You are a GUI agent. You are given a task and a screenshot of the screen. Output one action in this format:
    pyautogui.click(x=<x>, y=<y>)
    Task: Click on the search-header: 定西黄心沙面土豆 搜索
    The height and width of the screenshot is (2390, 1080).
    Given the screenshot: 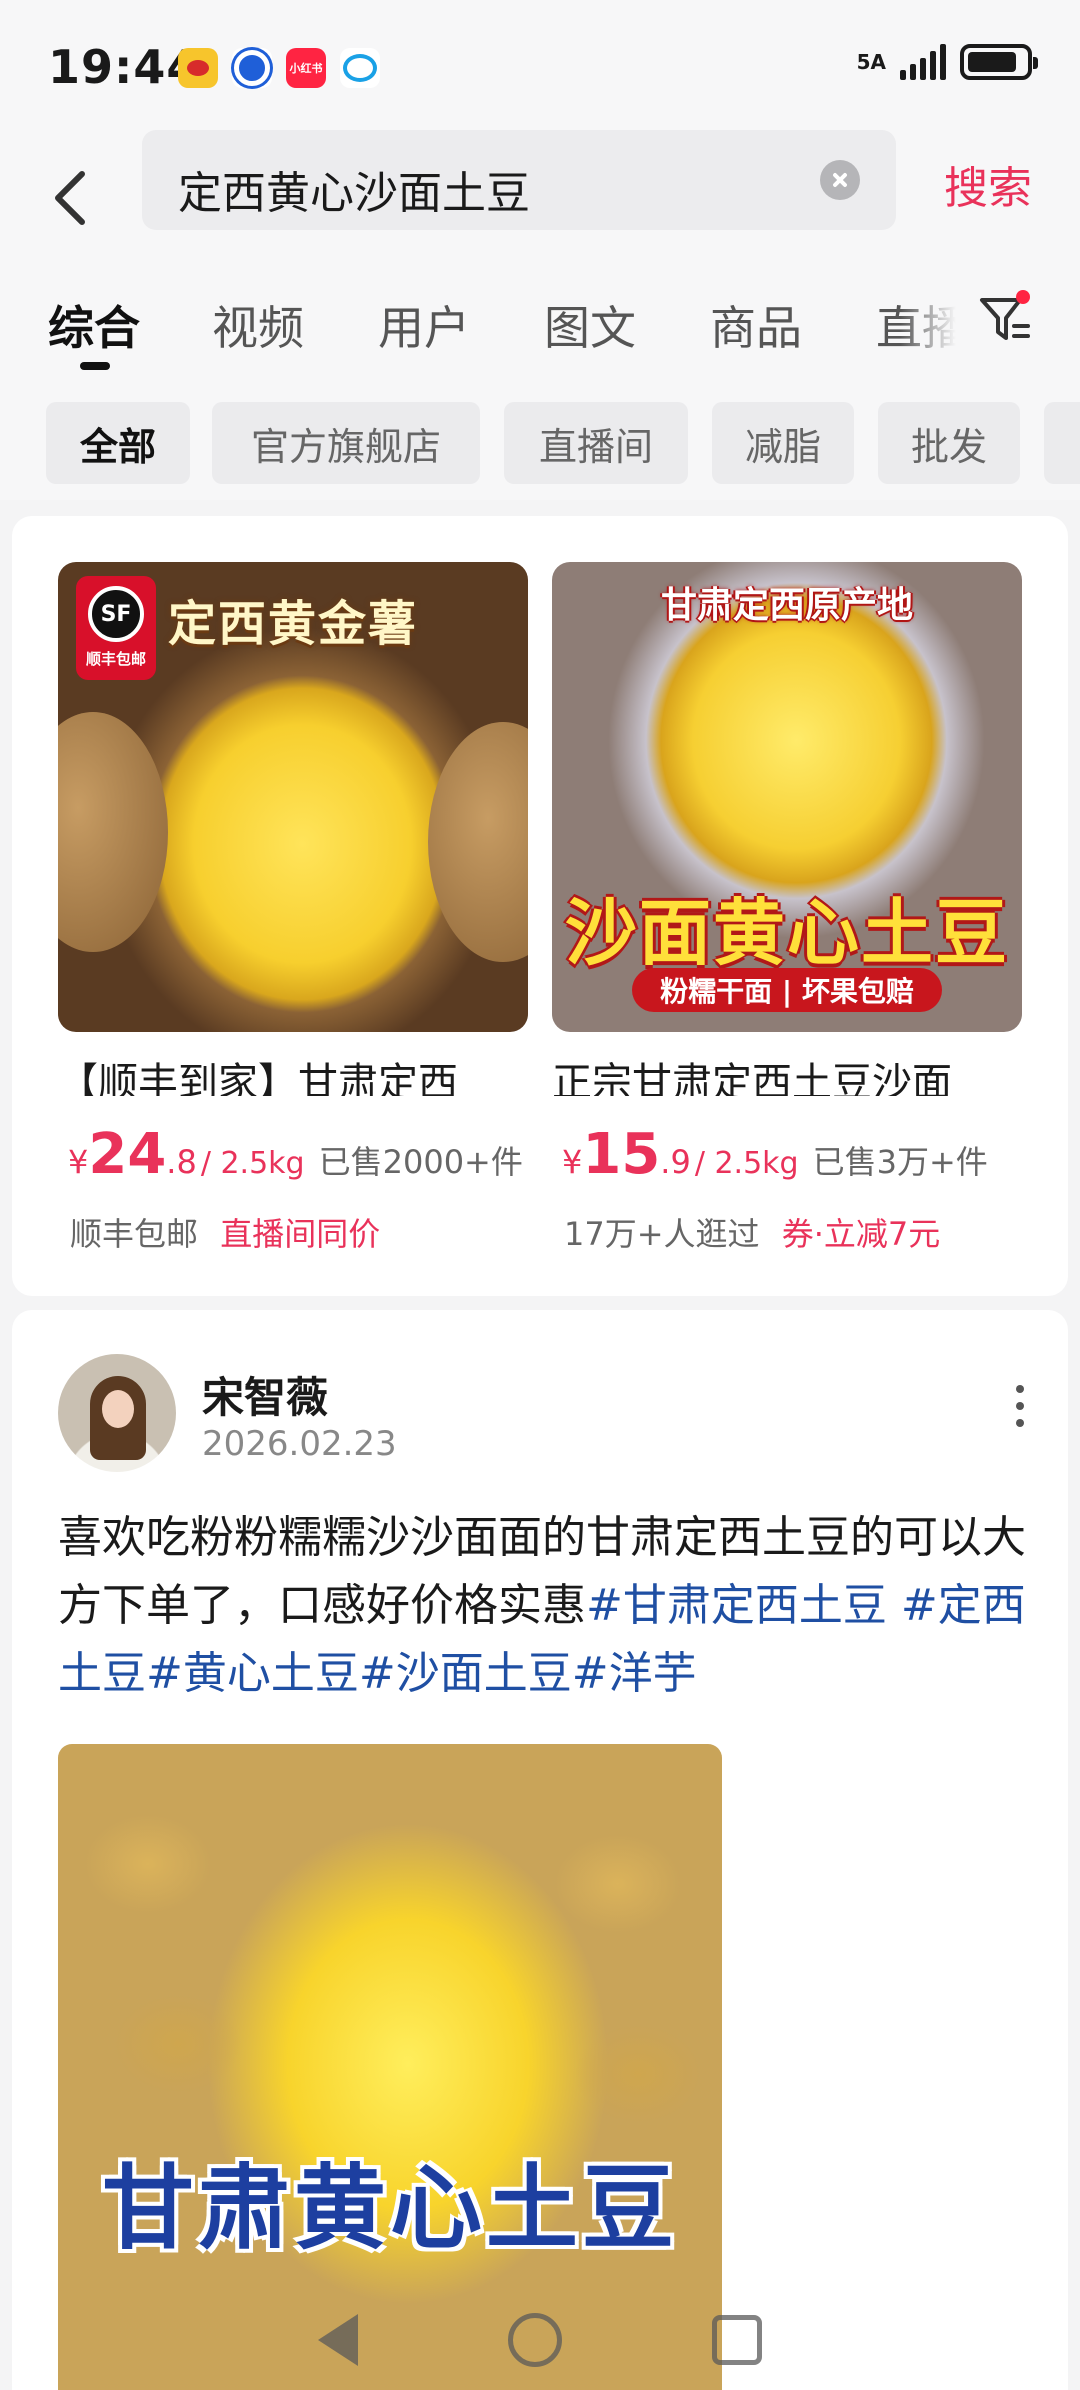 What is the action you would take?
    pyautogui.click(x=540, y=195)
    